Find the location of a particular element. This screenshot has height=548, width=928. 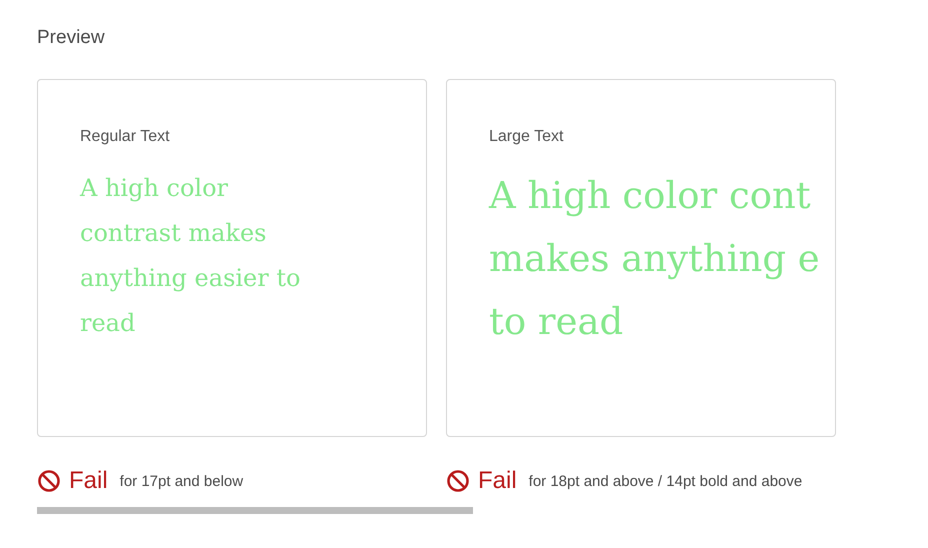

result-note: for 18pt and above / 14pt bold and above is located at coordinates (665, 481).